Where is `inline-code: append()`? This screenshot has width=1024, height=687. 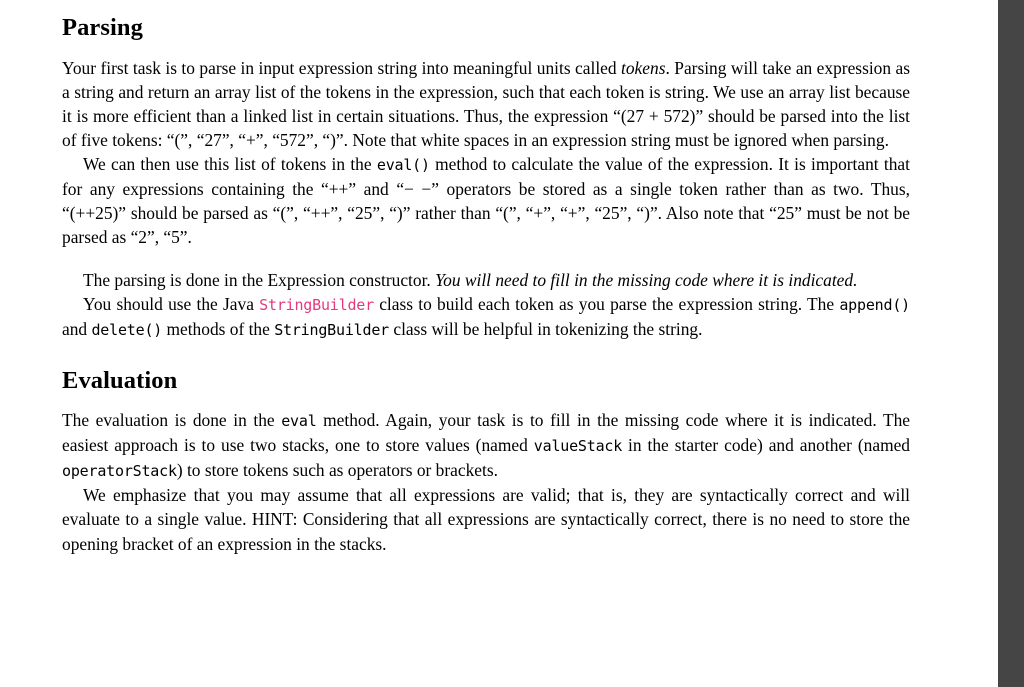
inline-code: append() is located at coordinates (874, 305).